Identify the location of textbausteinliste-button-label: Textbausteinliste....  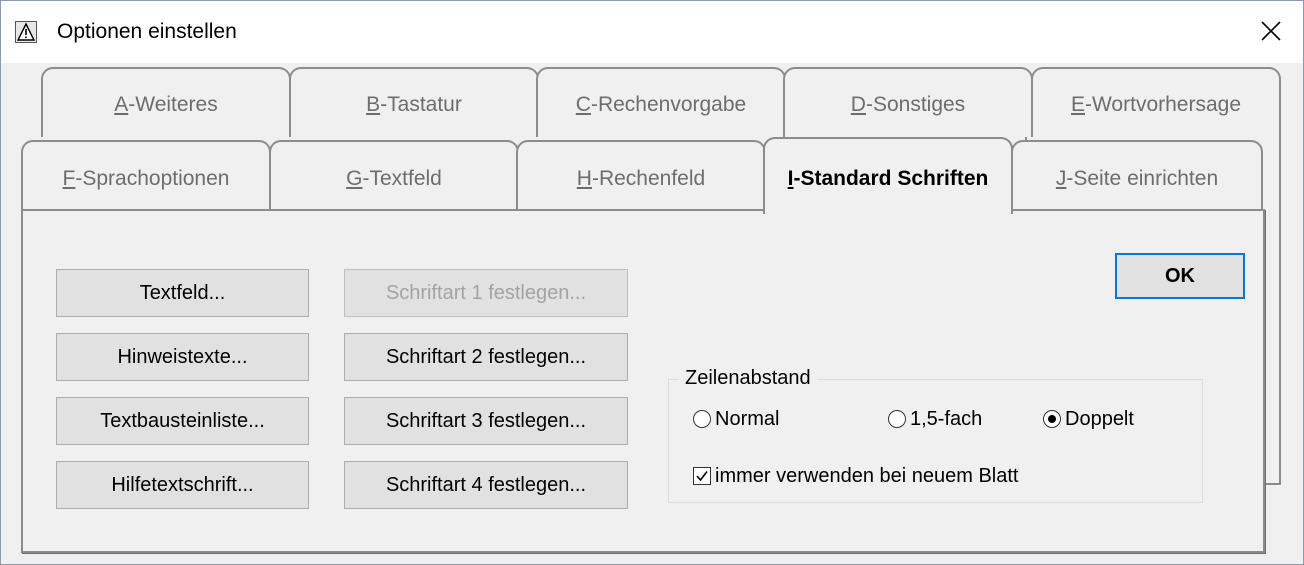
(182, 421).